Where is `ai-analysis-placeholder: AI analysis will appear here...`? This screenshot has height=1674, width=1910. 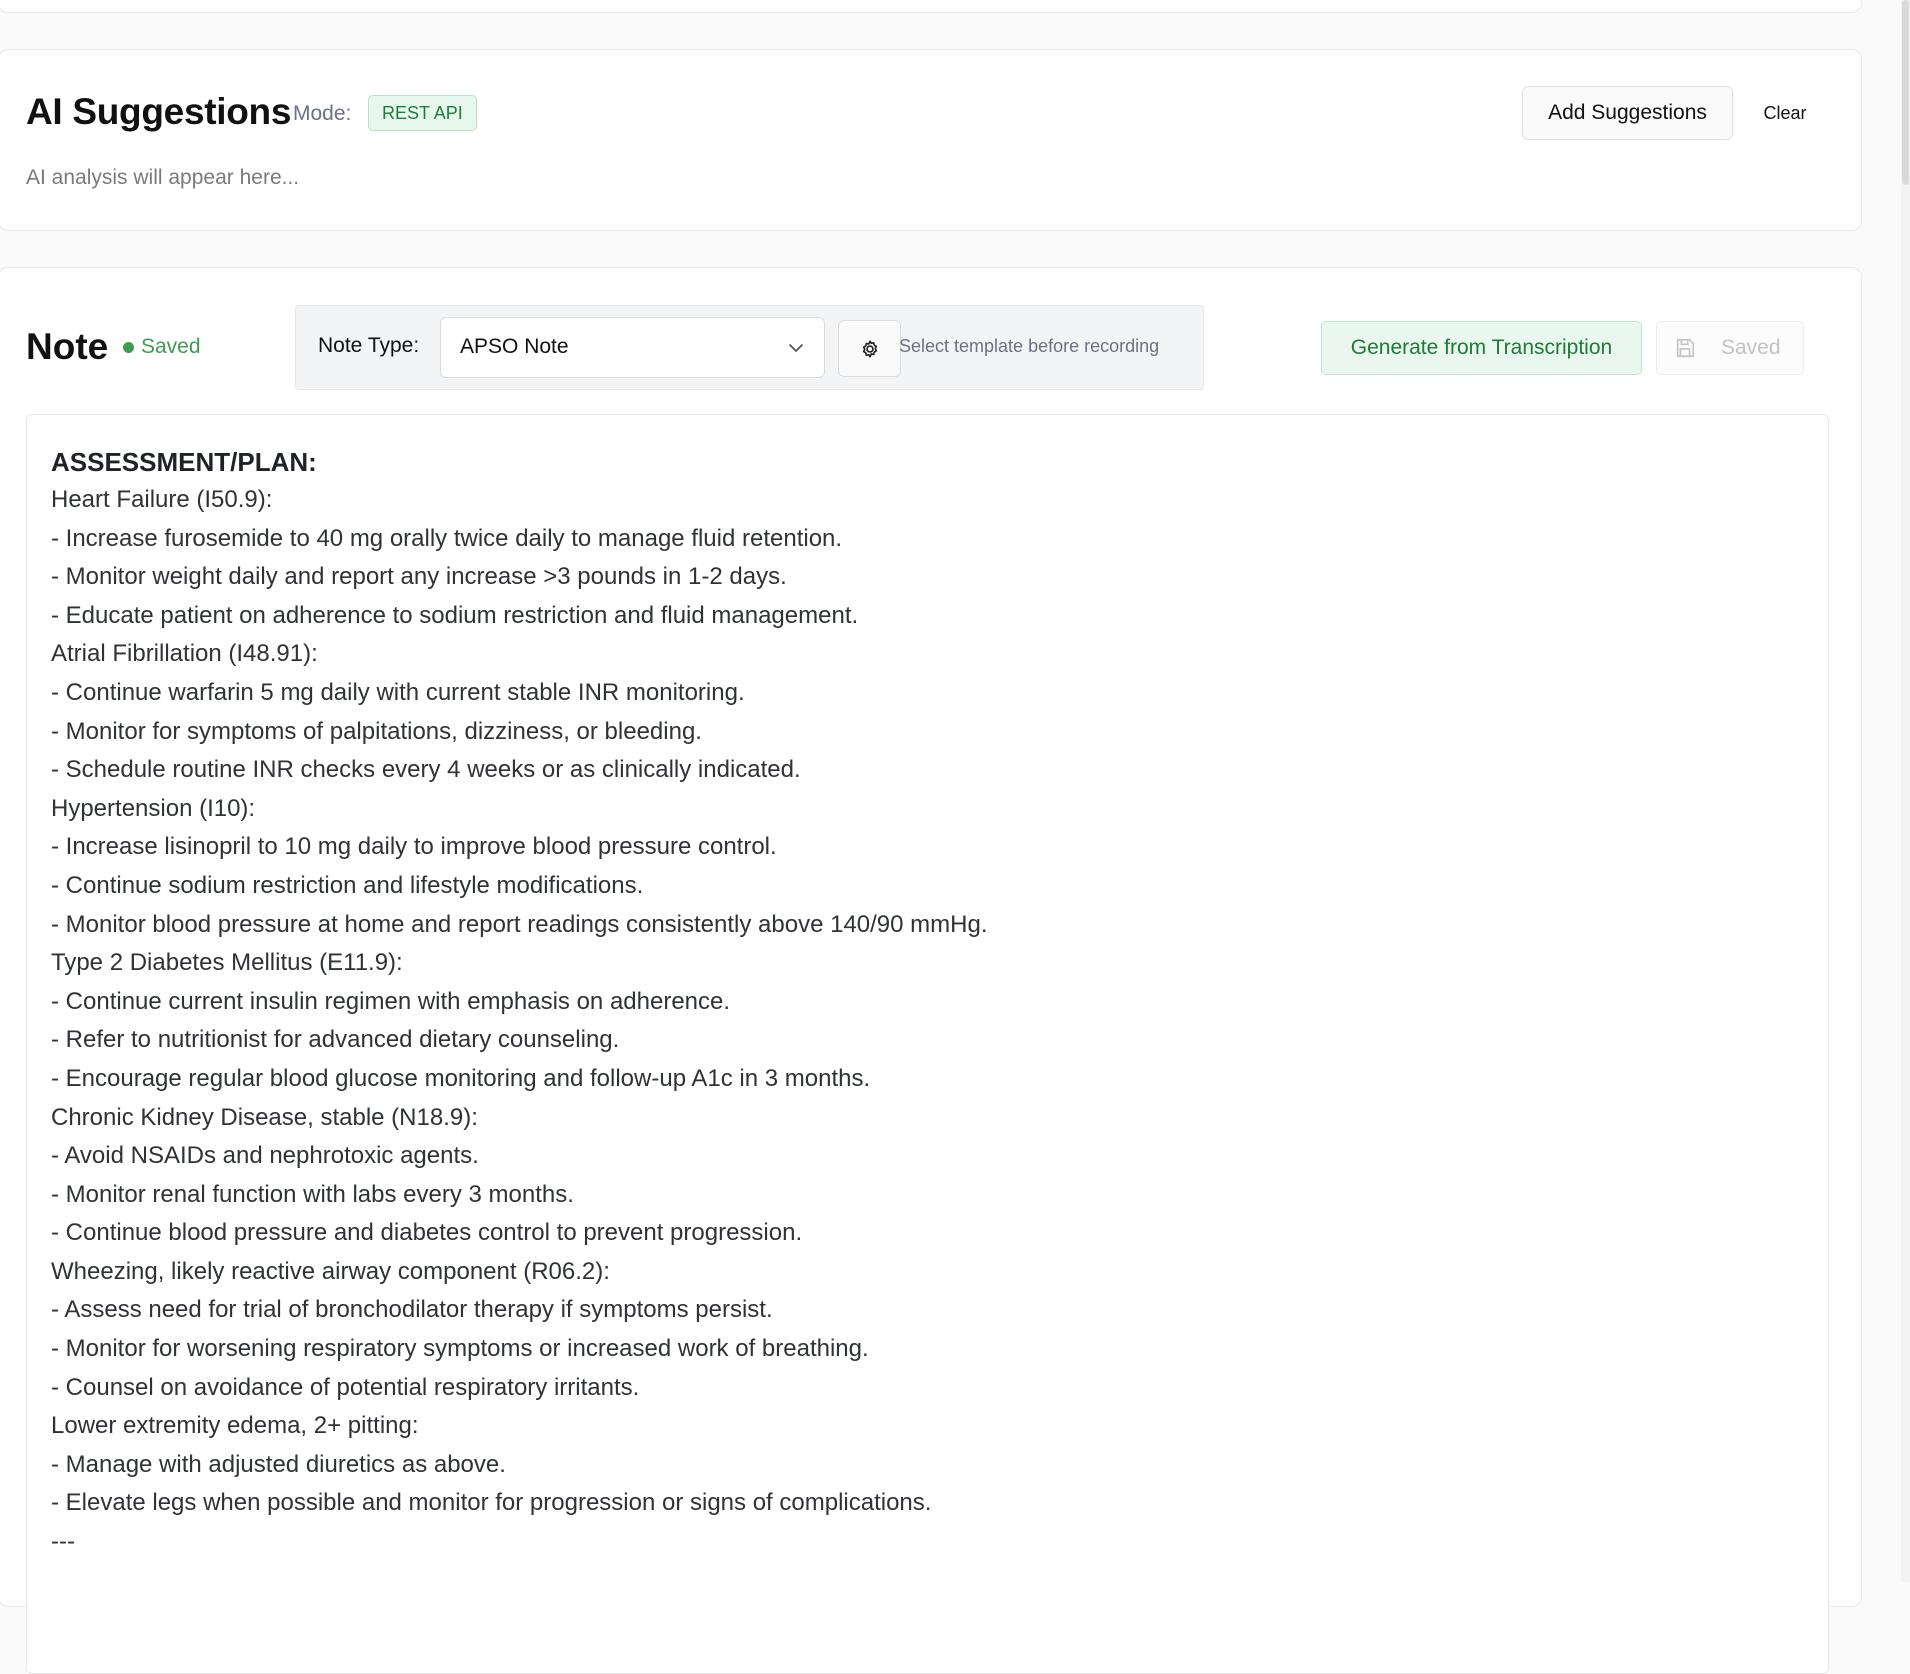 ai-analysis-placeholder: AI analysis will appear here... is located at coordinates (163, 177).